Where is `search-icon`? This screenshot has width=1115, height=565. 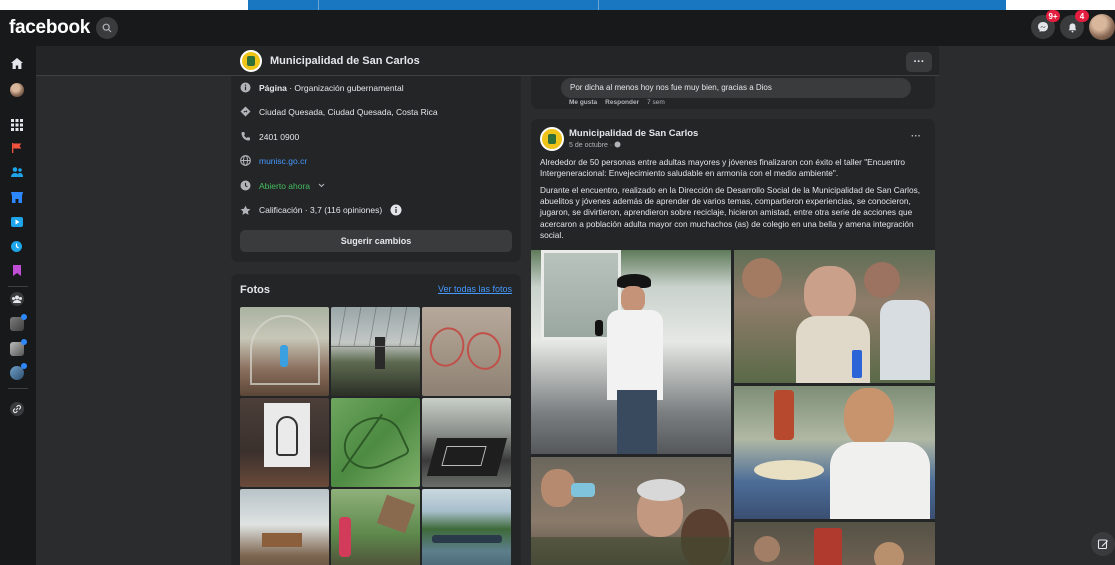
search-icon is located at coordinates (107, 28).